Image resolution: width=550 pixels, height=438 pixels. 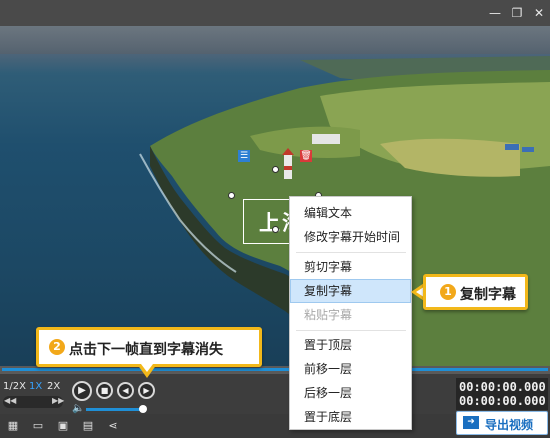 I want to click on subtitle-icon: ▦, so click(x=13, y=426).